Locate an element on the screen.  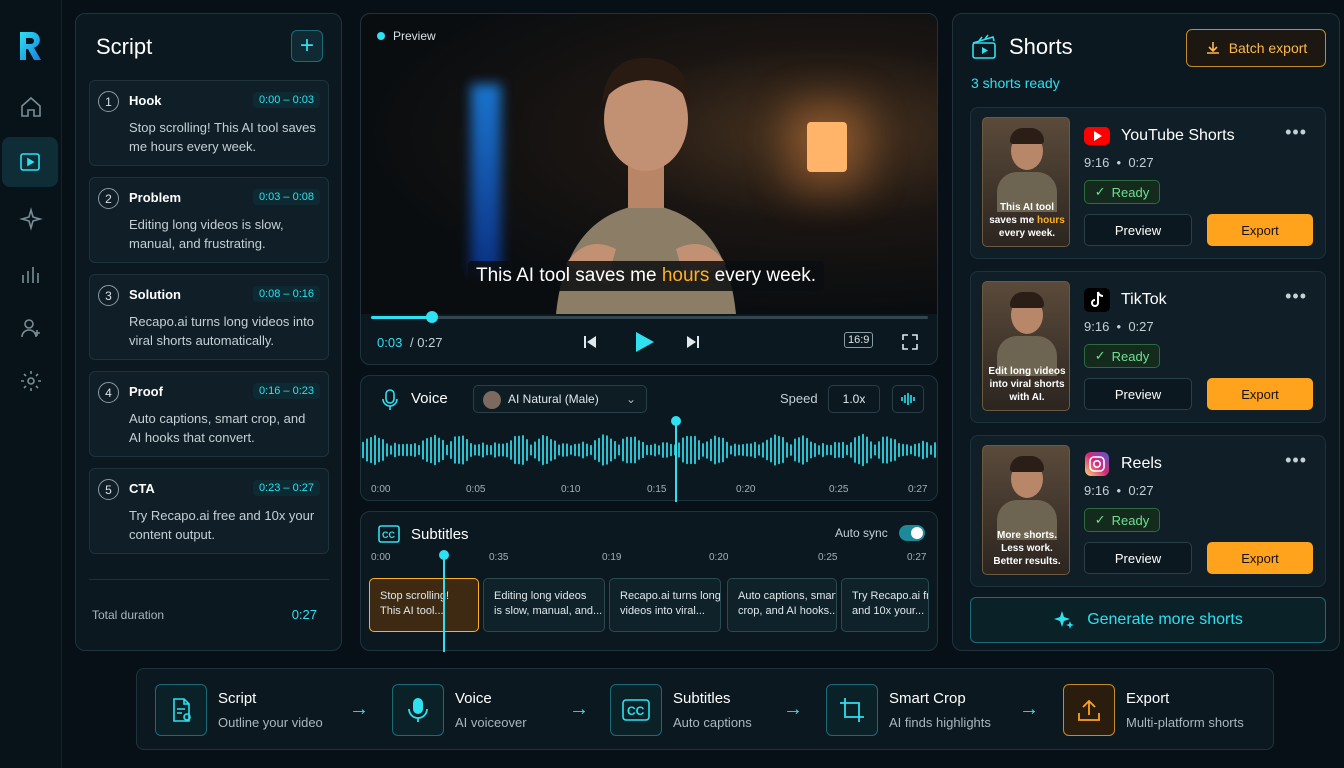
script-title: Script is located at coordinates (124, 46).